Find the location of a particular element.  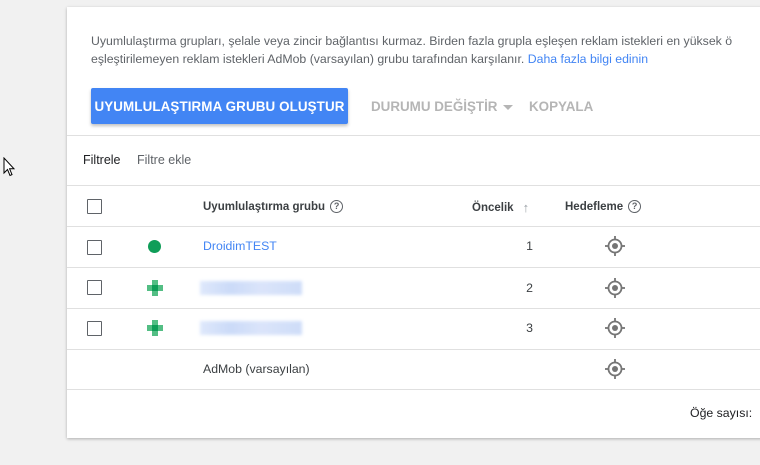

copy-button: KOPYALA is located at coordinates (561, 106).